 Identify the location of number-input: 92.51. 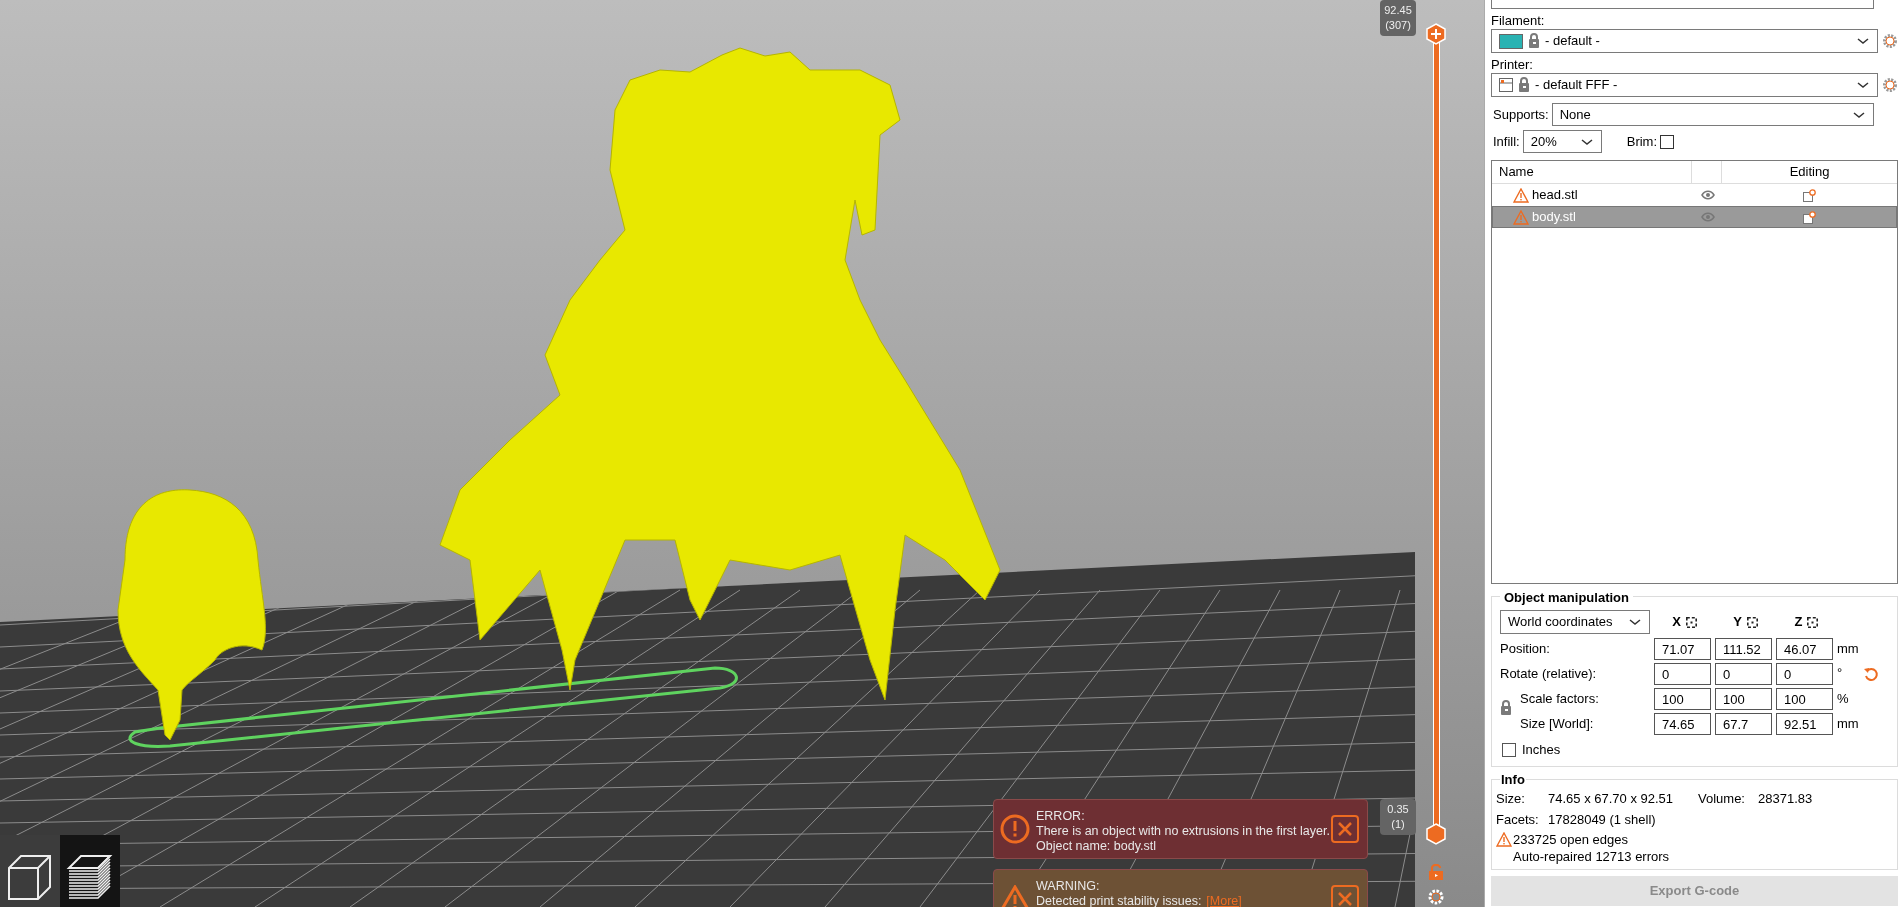
(1804, 724).